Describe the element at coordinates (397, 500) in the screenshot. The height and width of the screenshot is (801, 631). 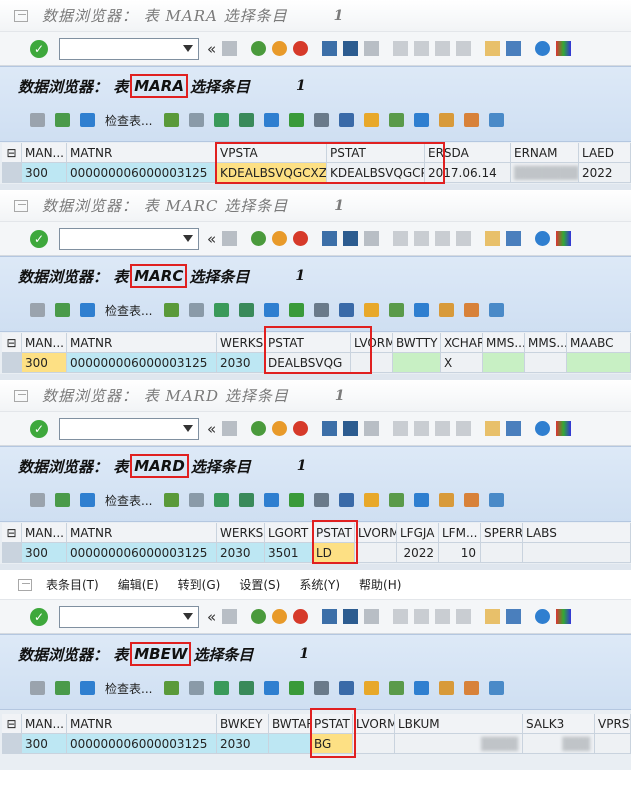
I see `views-icon` at that location.